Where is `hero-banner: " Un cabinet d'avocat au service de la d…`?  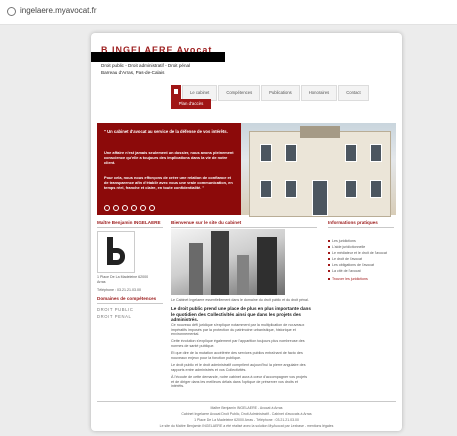 hero-banner: " Un cabinet d'avocat au service de la d… is located at coordinates (246, 170).